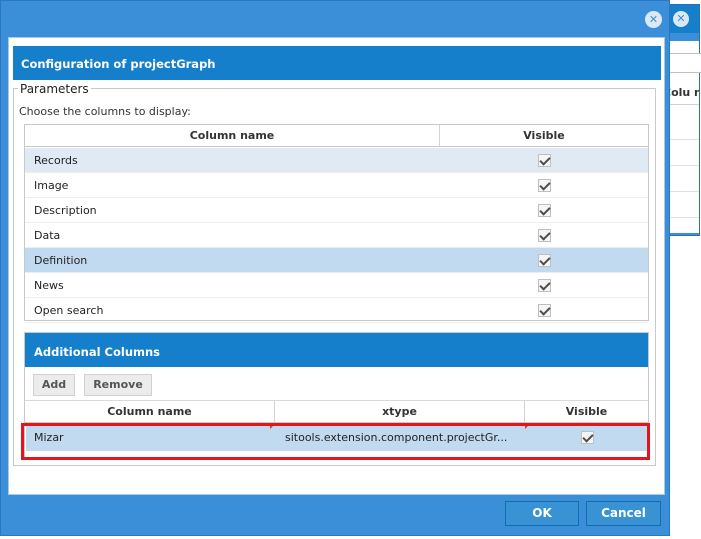  I want to click on additional-columns-title: Additional Columns, so click(336, 350).